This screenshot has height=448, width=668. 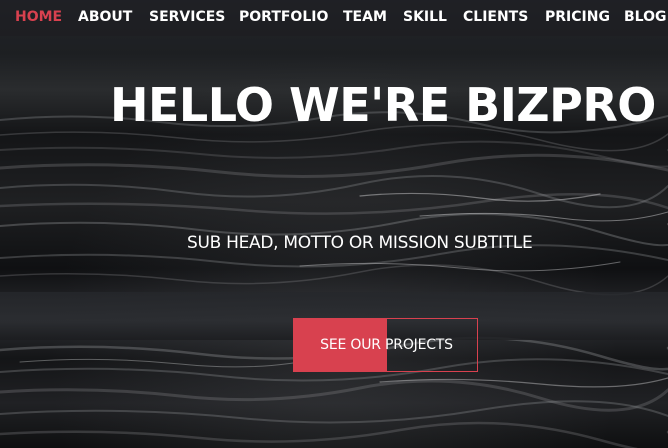 I want to click on hero-subtitle: SUB HEAD, MOTTO OR MISSION SUBTITLE, so click(x=360, y=243).